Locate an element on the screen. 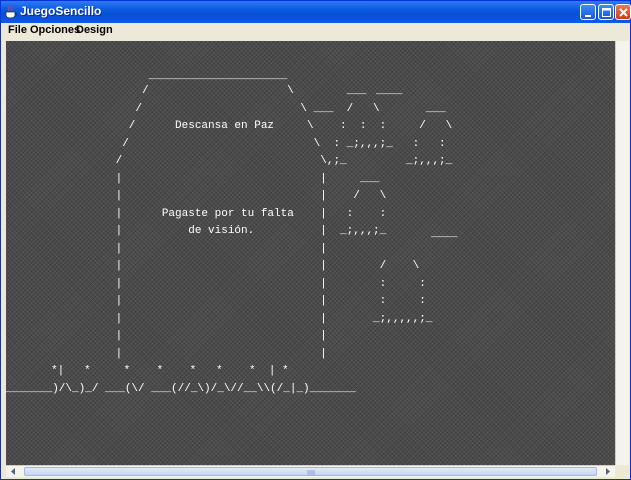  close-button is located at coordinates (623, 12).